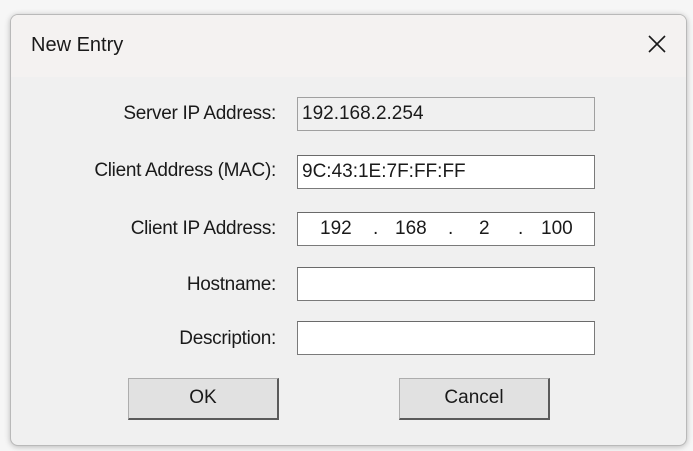 This screenshot has width=693, height=451. Describe the element at coordinates (446, 114) in the screenshot. I see `server-ip-field: 192.168.2.254` at that location.